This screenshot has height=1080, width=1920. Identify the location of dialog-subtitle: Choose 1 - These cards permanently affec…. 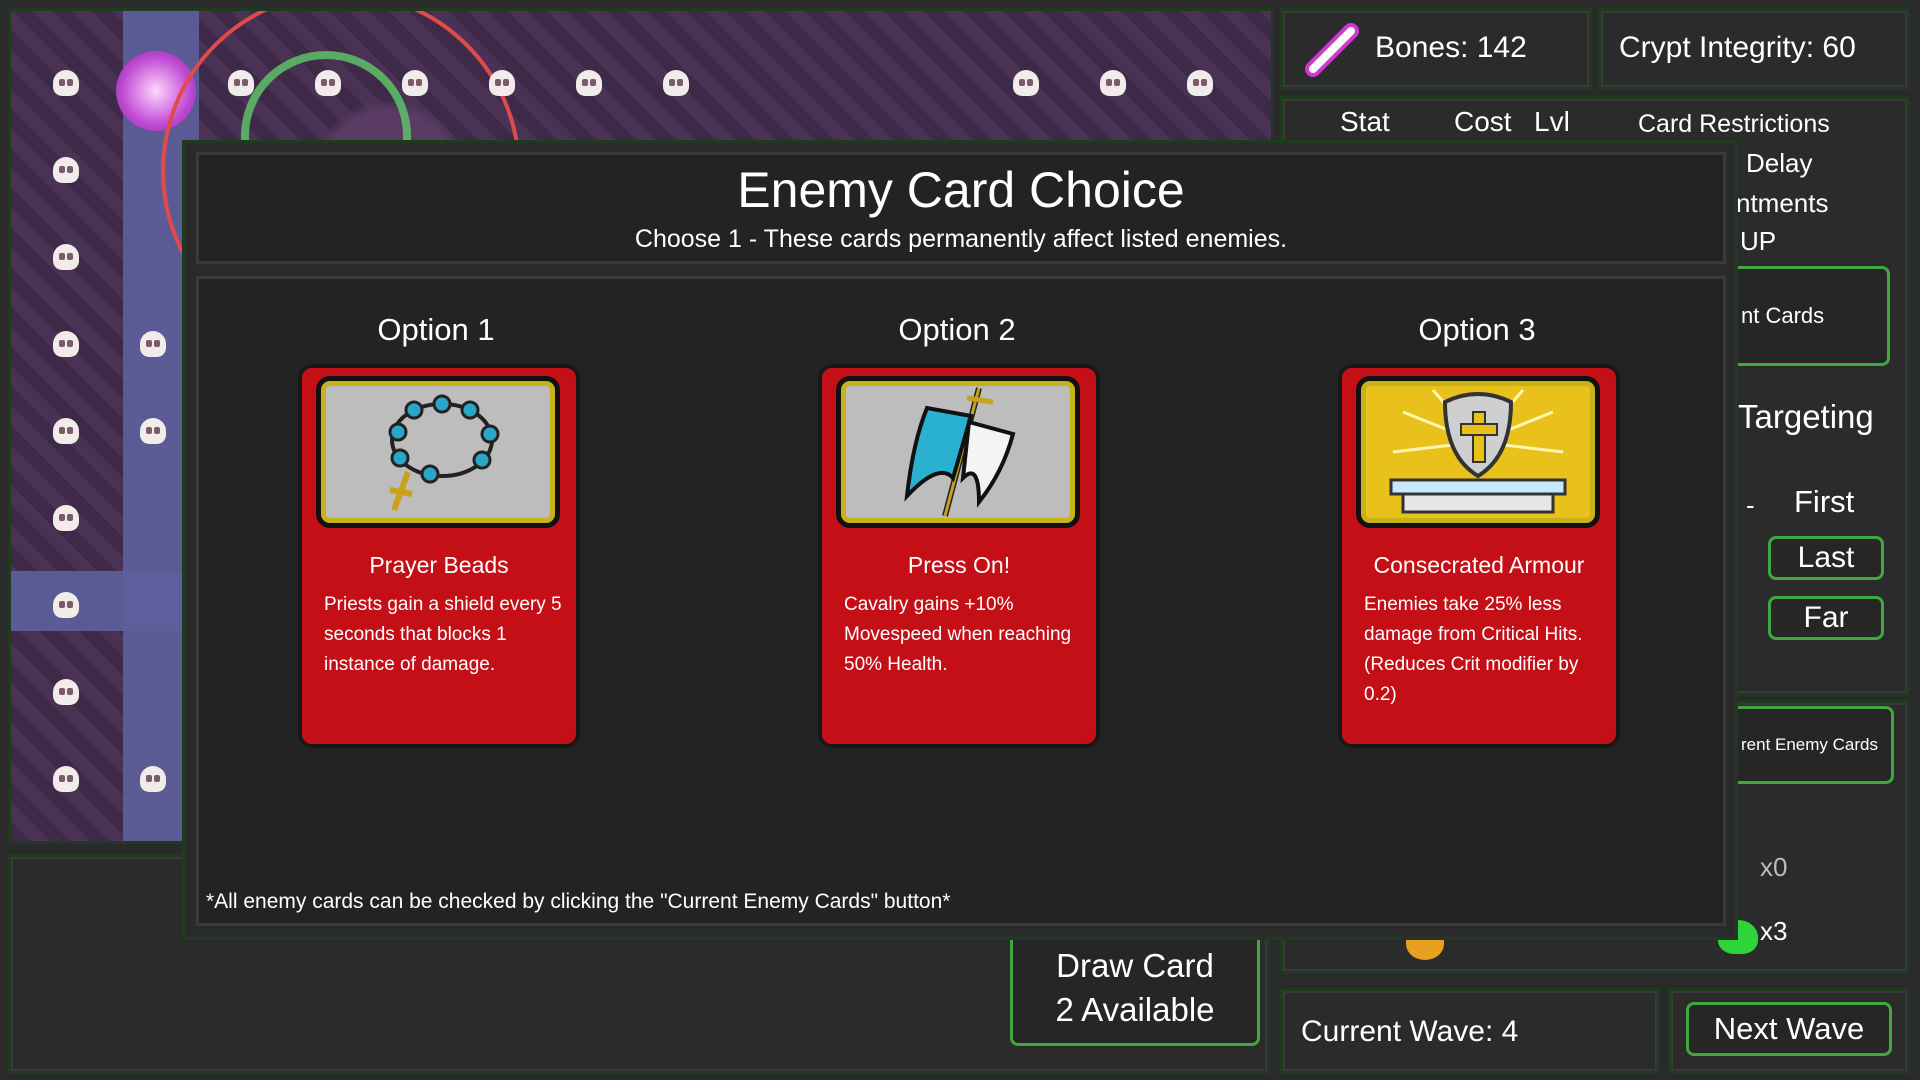
(961, 239).